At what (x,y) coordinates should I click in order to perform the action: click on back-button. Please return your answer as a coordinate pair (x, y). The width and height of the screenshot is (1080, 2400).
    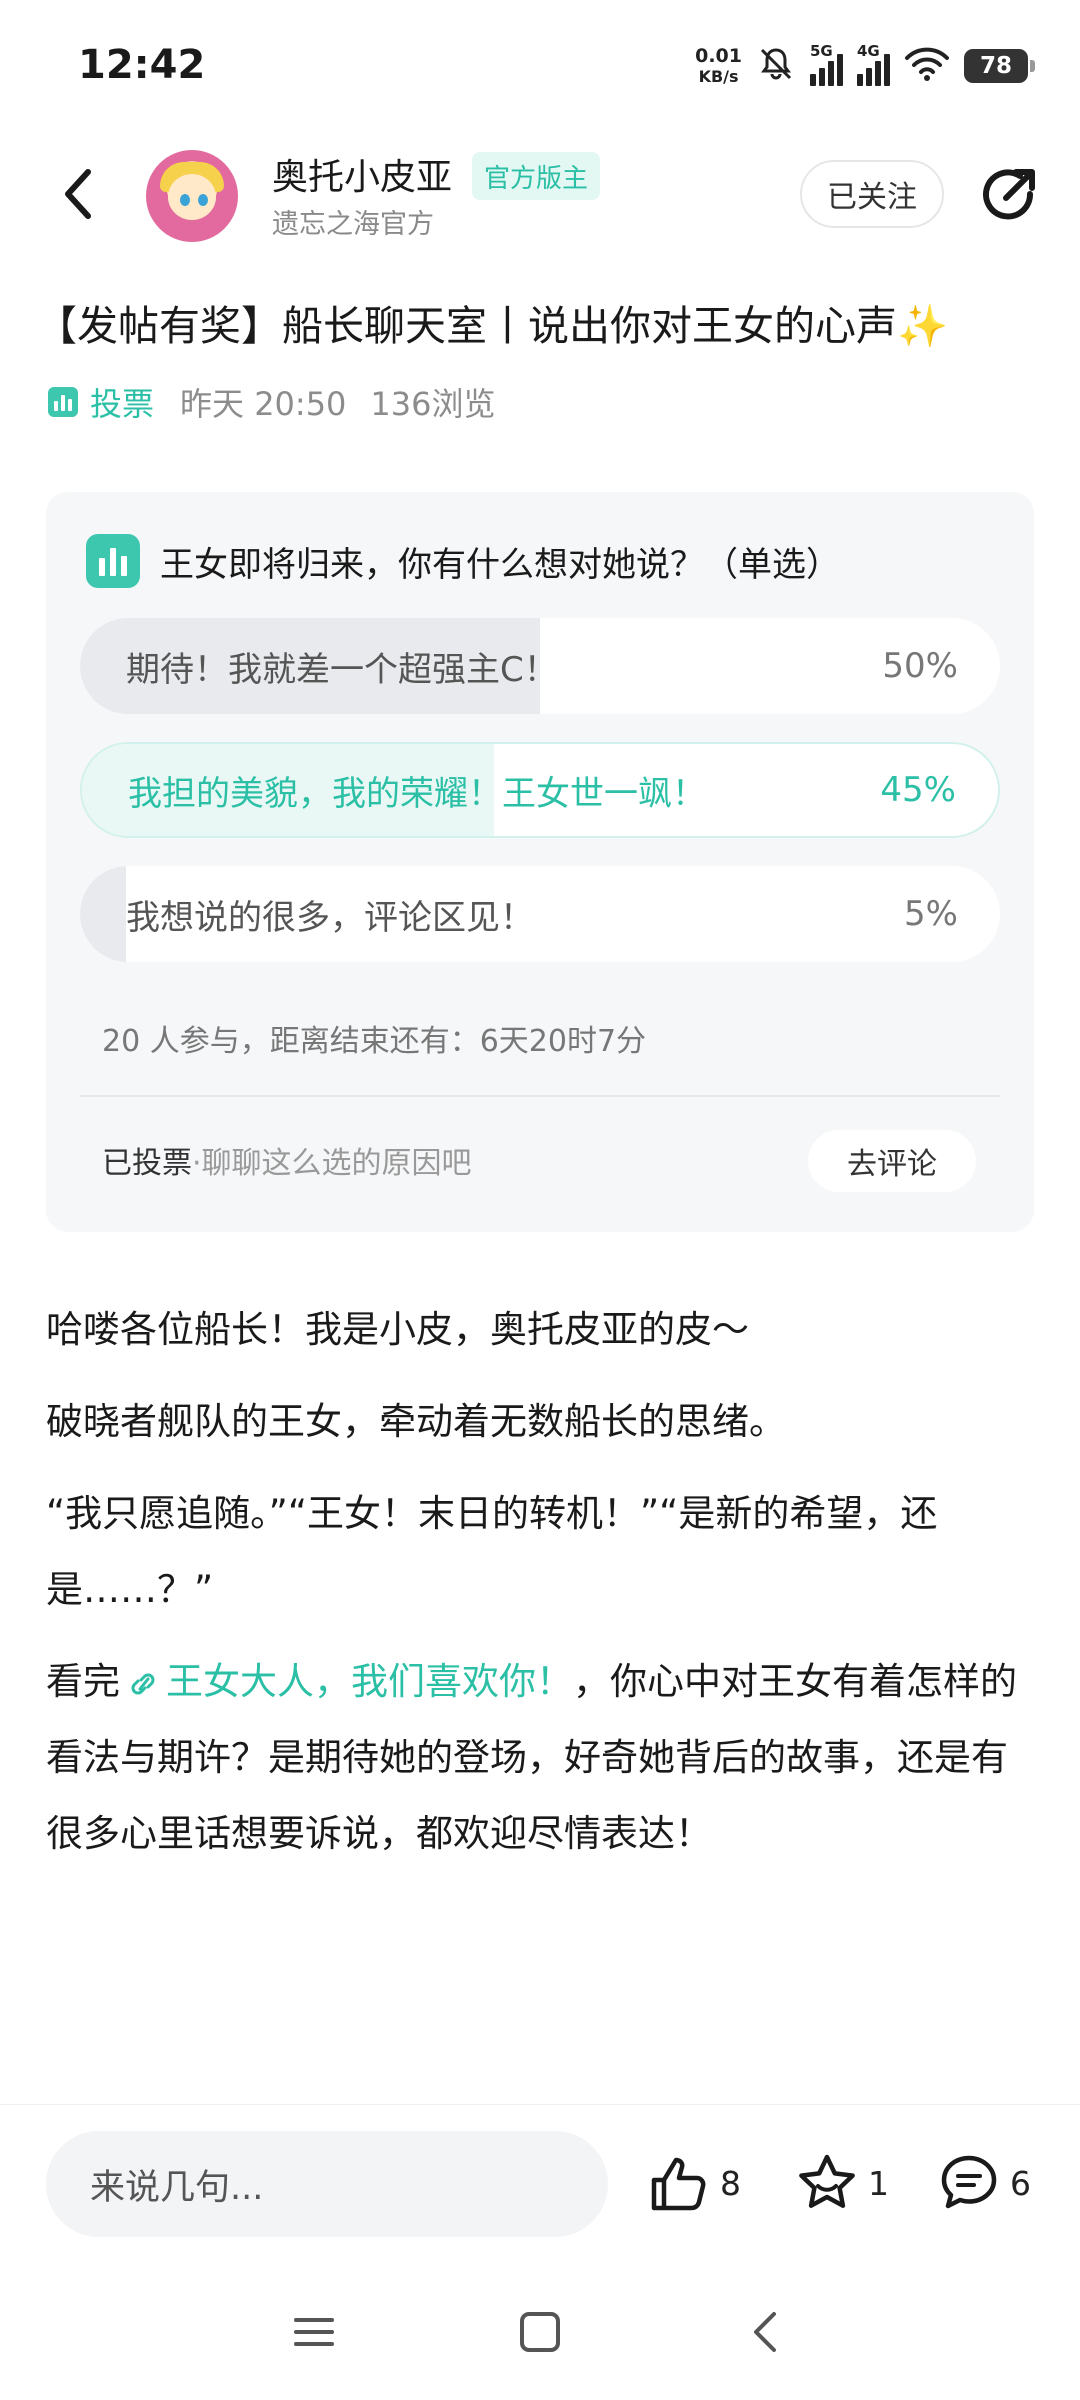
    Looking at the image, I should click on (78, 194).